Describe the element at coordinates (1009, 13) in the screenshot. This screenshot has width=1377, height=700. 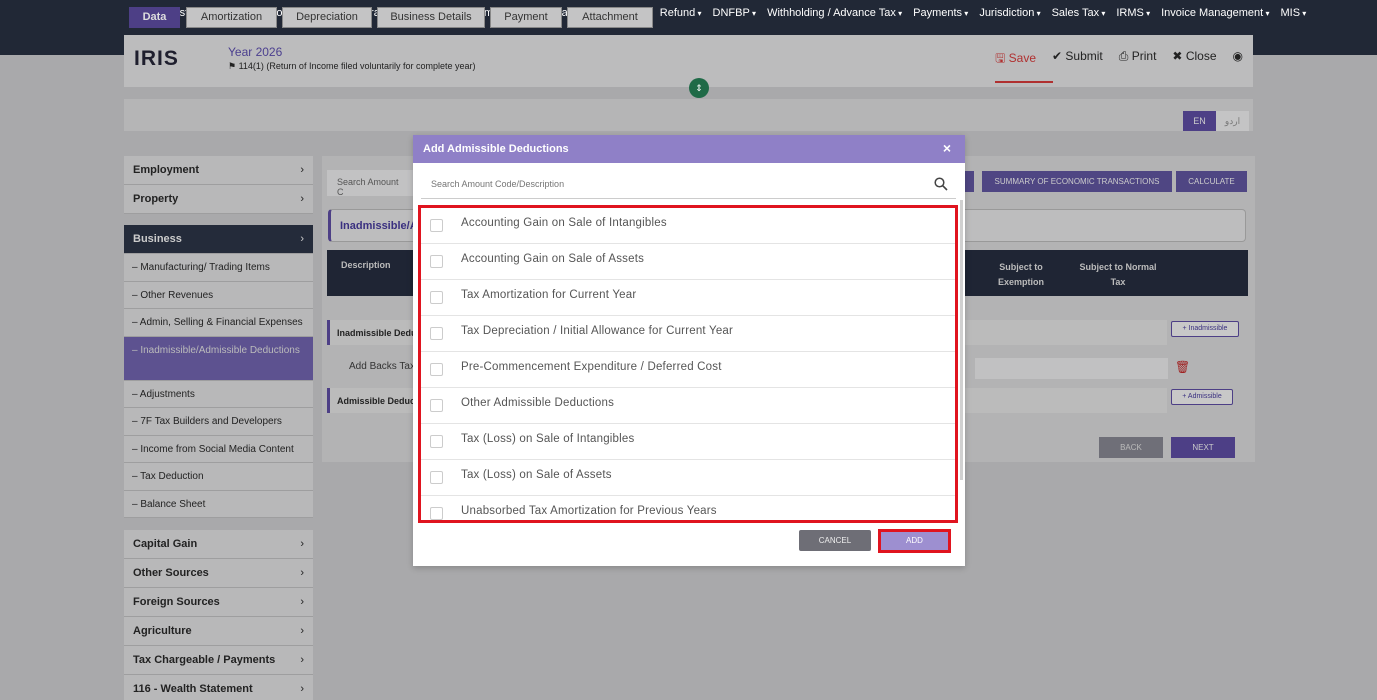
I see `nav-menu-item: Jurisdiction` at that location.